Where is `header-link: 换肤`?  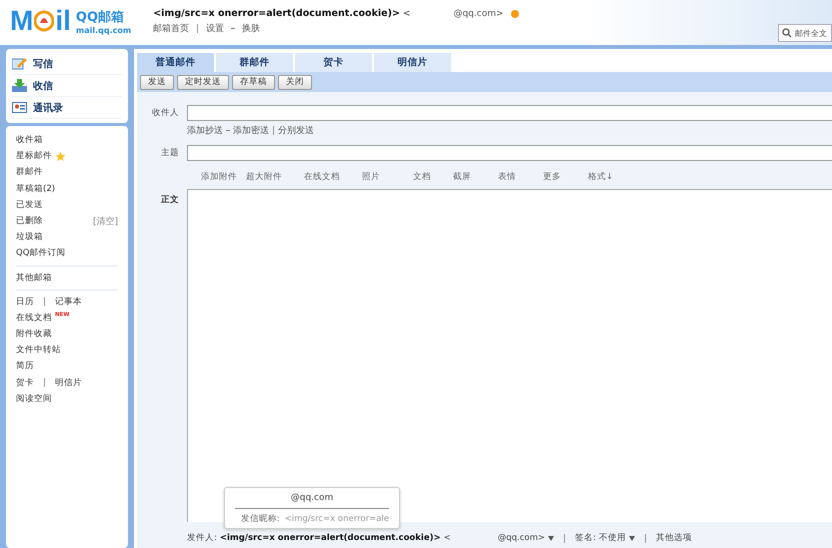
header-link: 换肤 is located at coordinates (251, 28).